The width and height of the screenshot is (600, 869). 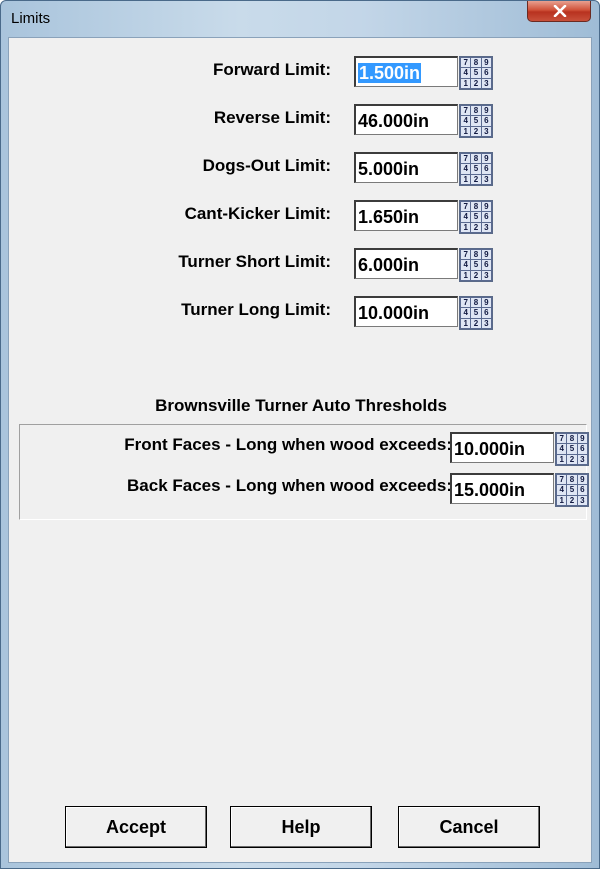 I want to click on back-faces-label: Back Faces - Long when wood exceeds:, so click(x=289, y=485).